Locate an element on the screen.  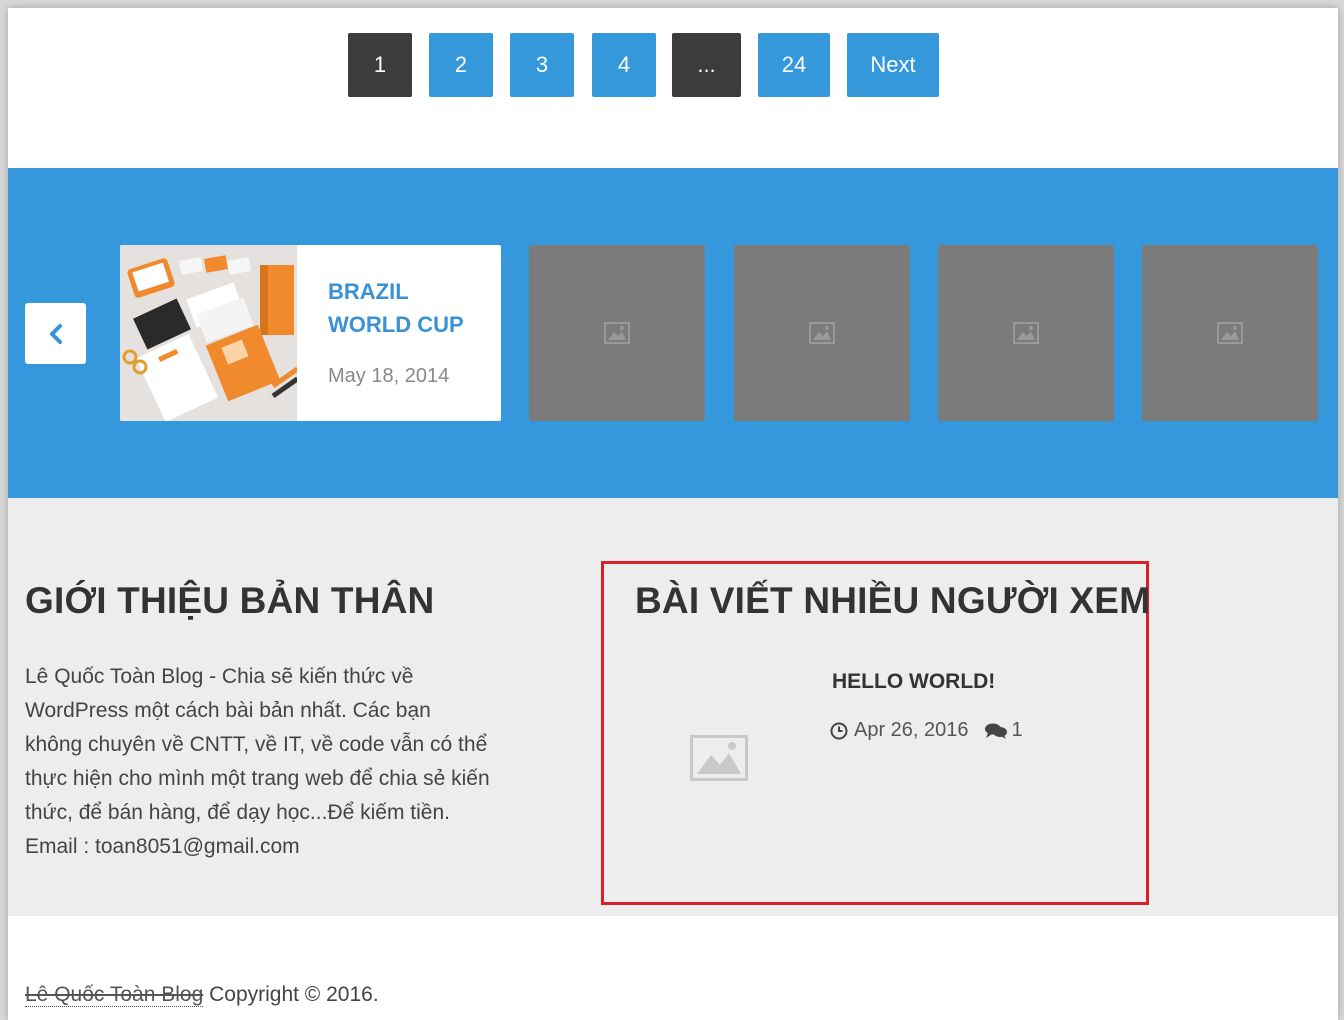
footer-copyright: Copyright © 2016. is located at coordinates (294, 994).